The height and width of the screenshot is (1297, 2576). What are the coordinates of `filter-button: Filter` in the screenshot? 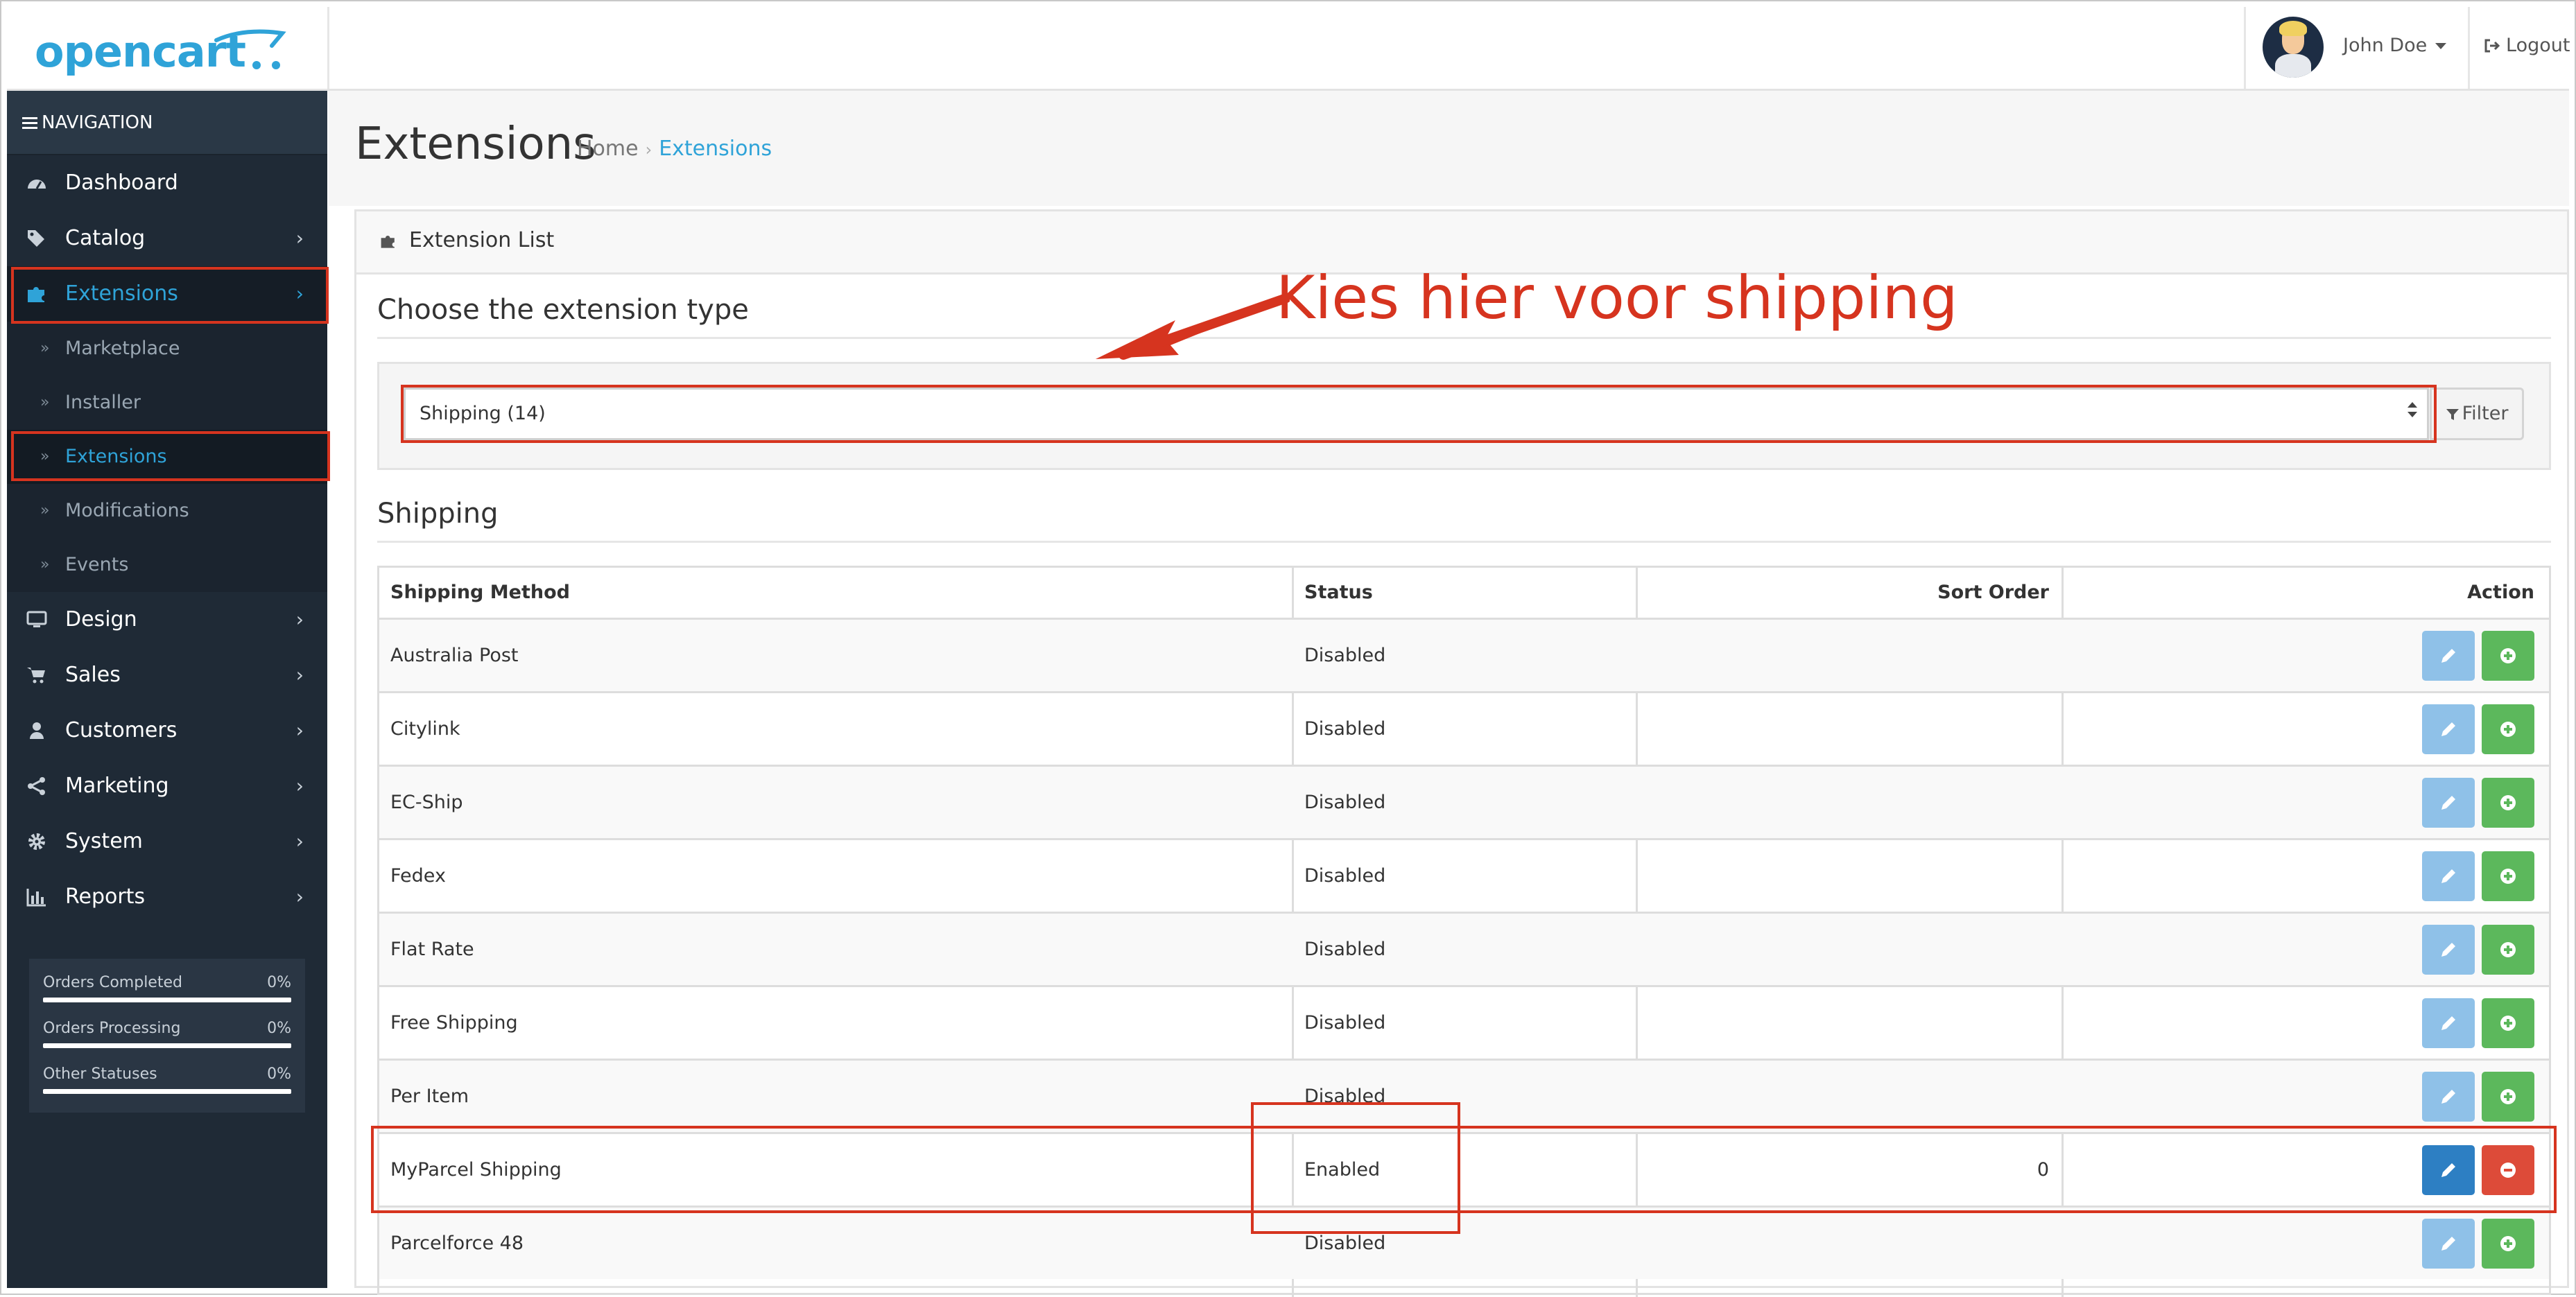 It's located at (2477, 414).